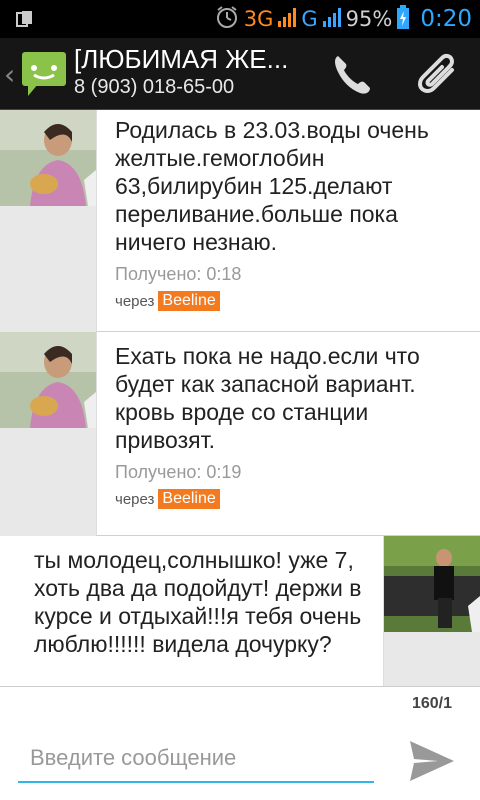 The image size is (480, 800). I want to click on battery-percent: 95%, so click(369, 19).